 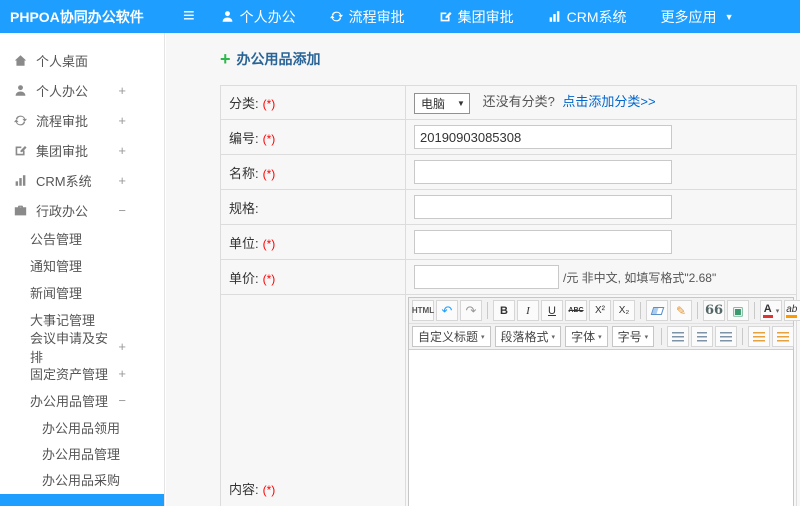 What do you see at coordinates (442, 103) in the screenshot?
I see `category-select: 电脑 ▼` at bounding box center [442, 103].